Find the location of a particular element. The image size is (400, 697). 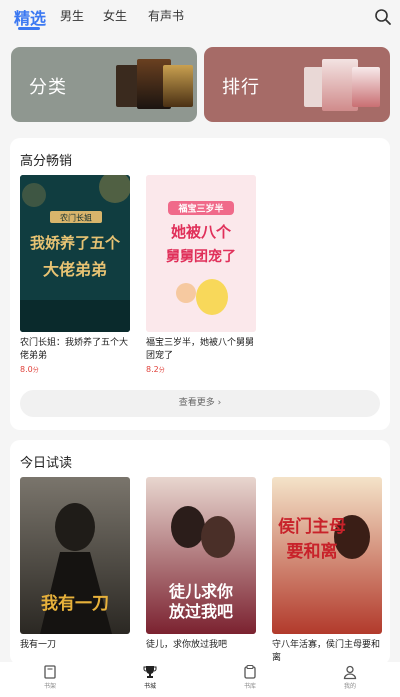

nav-profile: 我的 is located at coordinates (350, 677).